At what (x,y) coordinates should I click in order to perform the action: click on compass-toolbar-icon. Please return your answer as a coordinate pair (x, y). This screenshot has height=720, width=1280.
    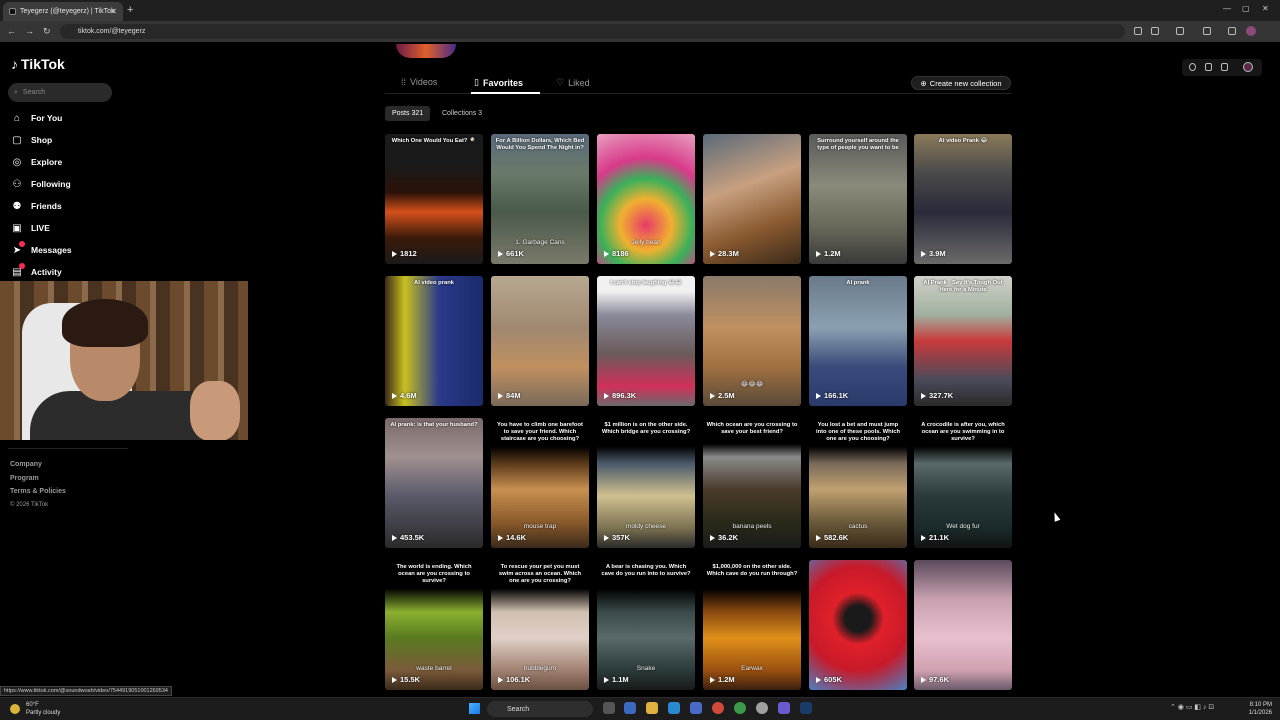
    Looking at the image, I should click on (1192, 67).